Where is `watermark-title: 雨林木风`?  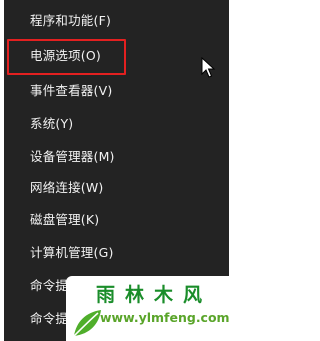
watermark-title: 雨林木风 is located at coordinates (154, 295).